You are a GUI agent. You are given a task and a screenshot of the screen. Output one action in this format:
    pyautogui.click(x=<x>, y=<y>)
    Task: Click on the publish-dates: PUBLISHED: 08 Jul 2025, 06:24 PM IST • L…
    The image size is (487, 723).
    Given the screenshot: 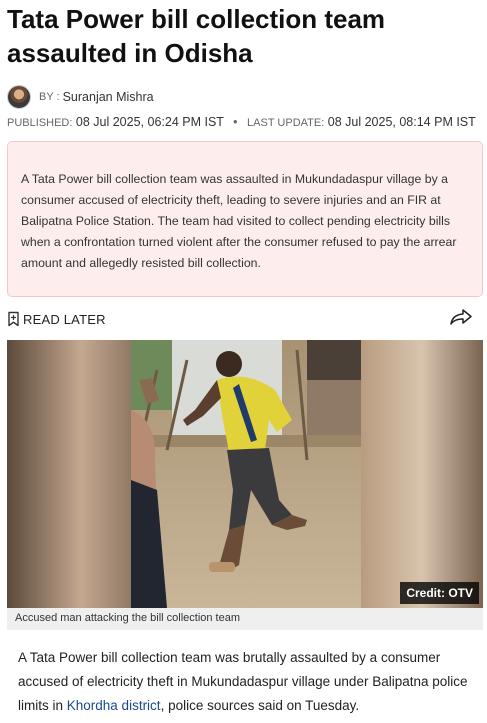 What is the action you would take?
    pyautogui.click(x=241, y=122)
    